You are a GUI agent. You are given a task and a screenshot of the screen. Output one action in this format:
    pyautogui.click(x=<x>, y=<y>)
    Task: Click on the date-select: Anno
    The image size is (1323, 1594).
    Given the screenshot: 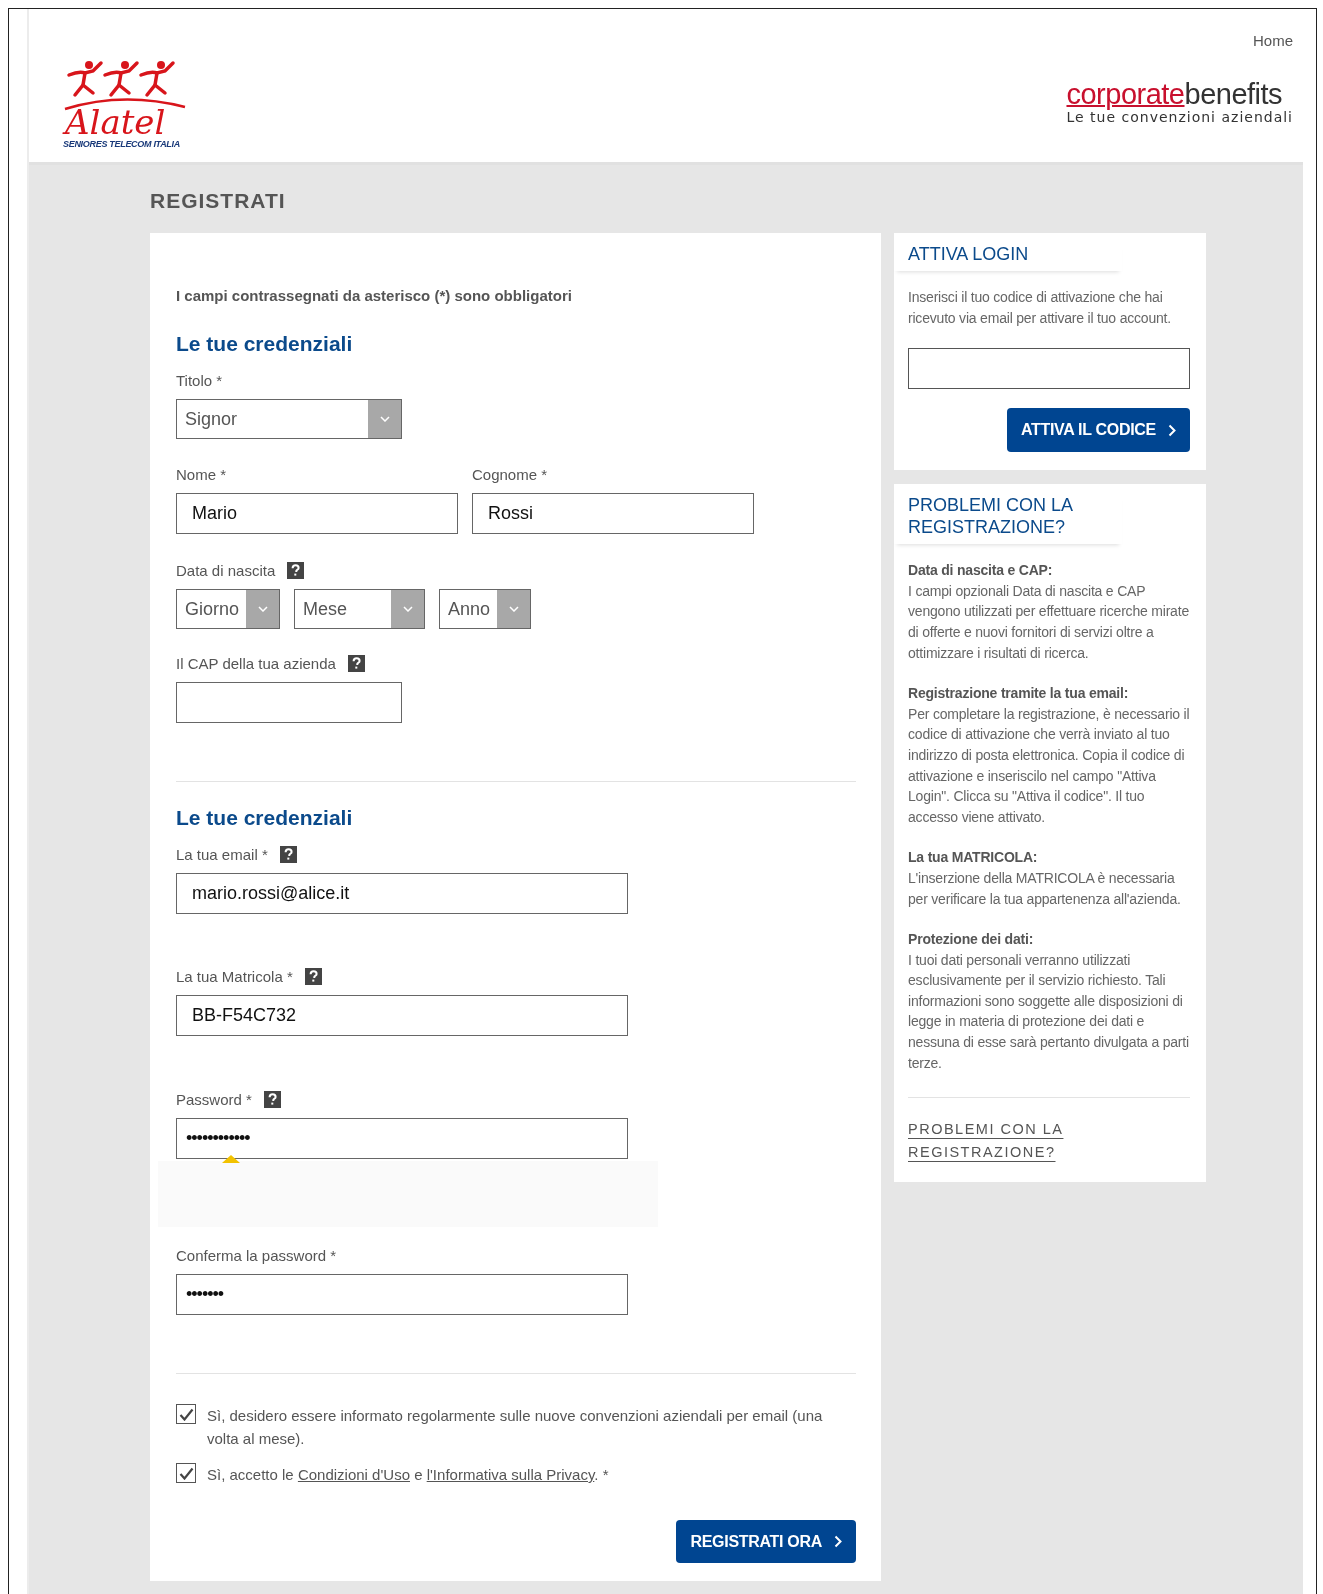 What is the action you would take?
    pyautogui.click(x=485, y=609)
    